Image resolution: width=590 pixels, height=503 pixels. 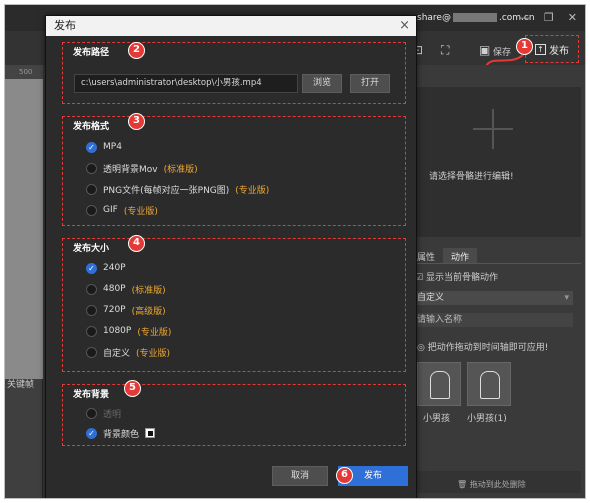 What do you see at coordinates (572, 17) in the screenshot?
I see `close-icon: ✕` at bounding box center [572, 17].